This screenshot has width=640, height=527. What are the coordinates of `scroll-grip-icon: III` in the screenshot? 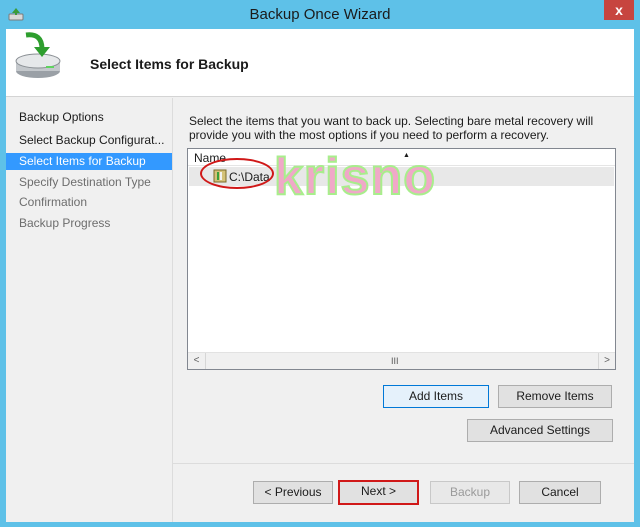 It's located at (395, 361).